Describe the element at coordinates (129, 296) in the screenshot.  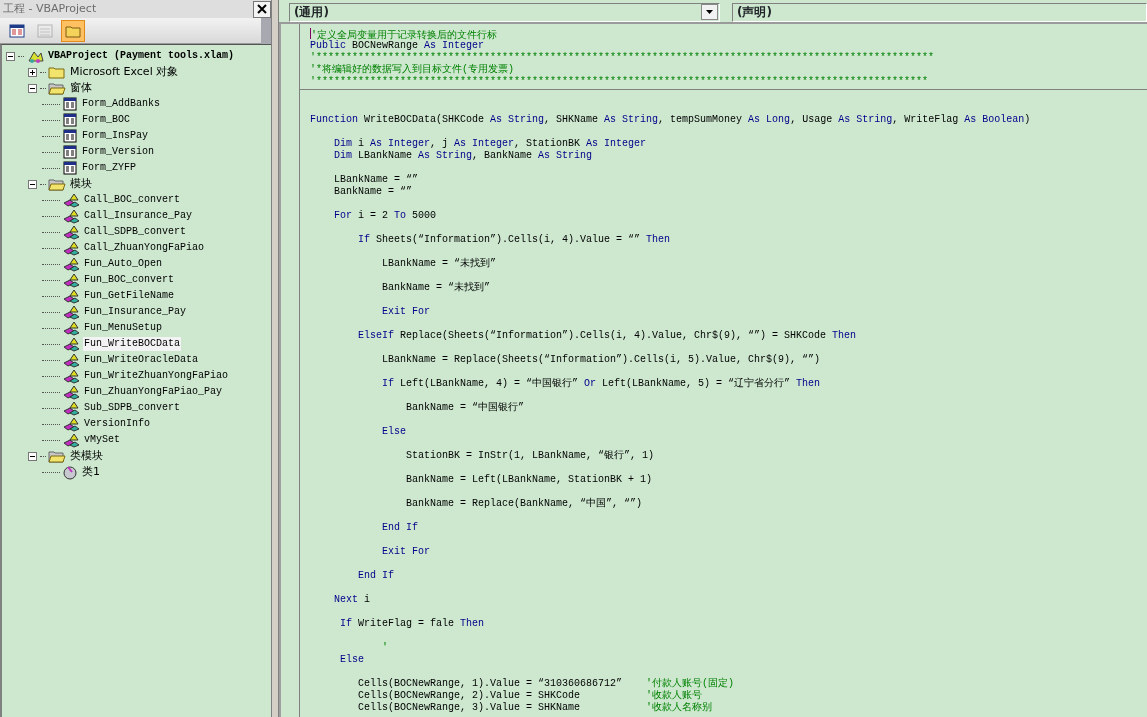
I see `tree-item: Fun_GetFileName` at that location.